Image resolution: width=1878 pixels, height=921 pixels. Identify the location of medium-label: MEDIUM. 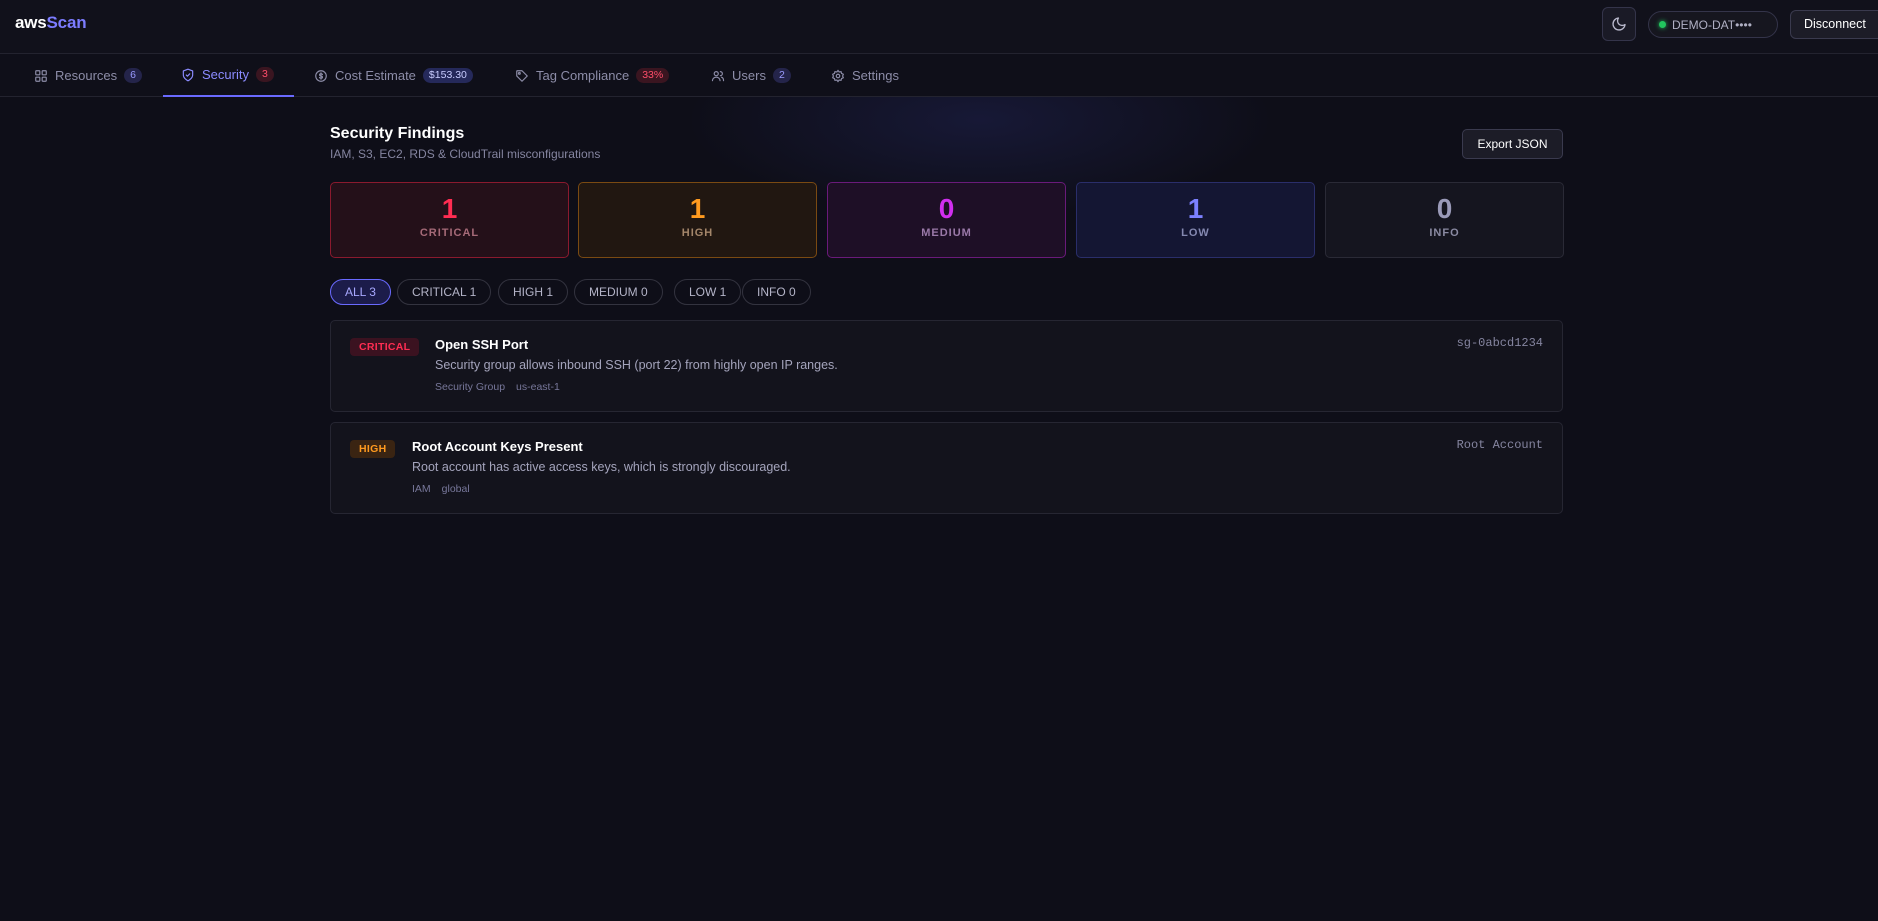
(946, 233).